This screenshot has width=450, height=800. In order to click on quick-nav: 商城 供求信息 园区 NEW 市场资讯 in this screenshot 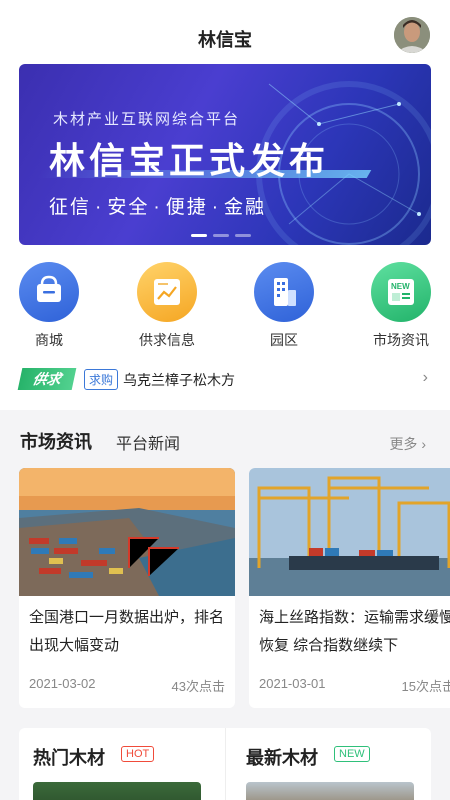, I will do `click(225, 307)`.